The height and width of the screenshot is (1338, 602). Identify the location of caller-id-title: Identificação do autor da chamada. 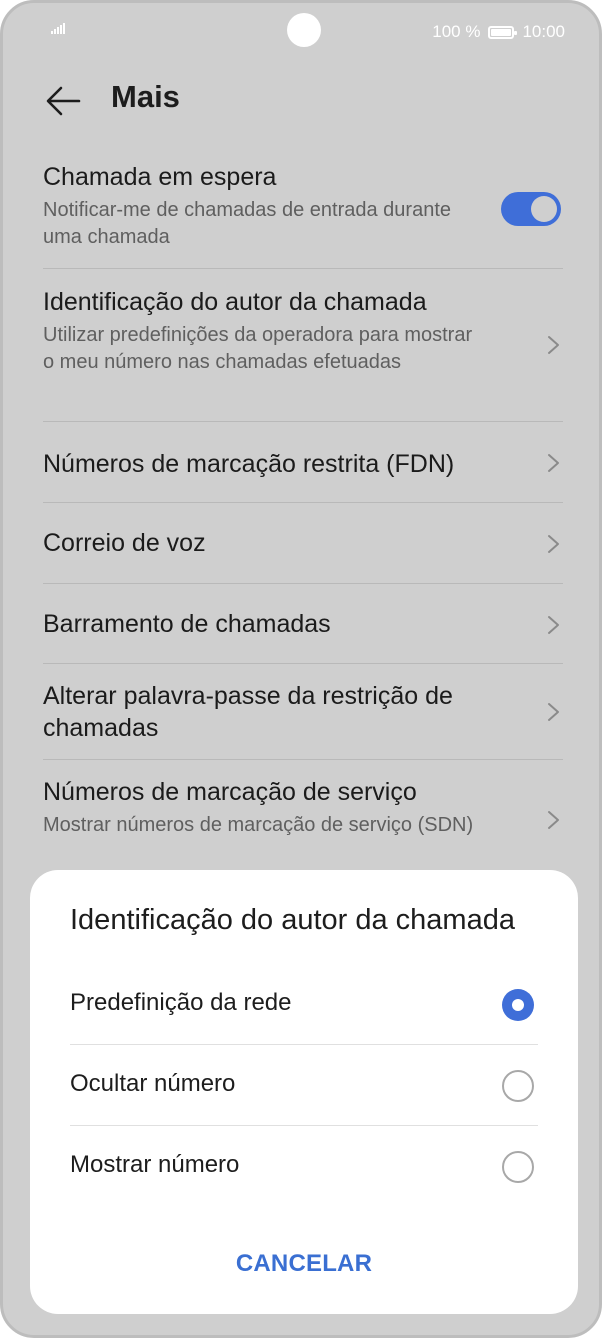
(235, 302).